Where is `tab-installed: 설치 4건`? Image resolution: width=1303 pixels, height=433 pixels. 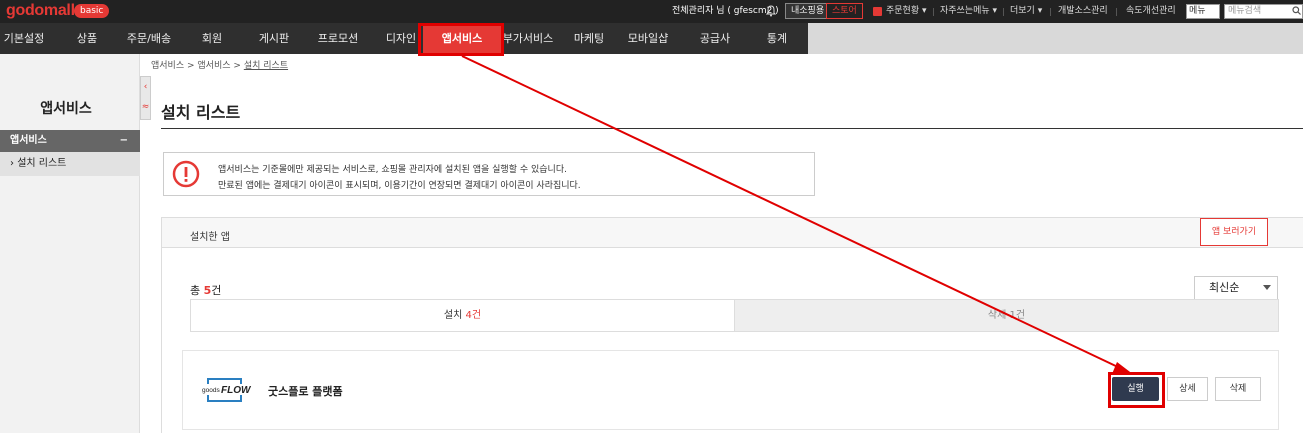 tab-installed: 설치 4건 is located at coordinates (462, 315).